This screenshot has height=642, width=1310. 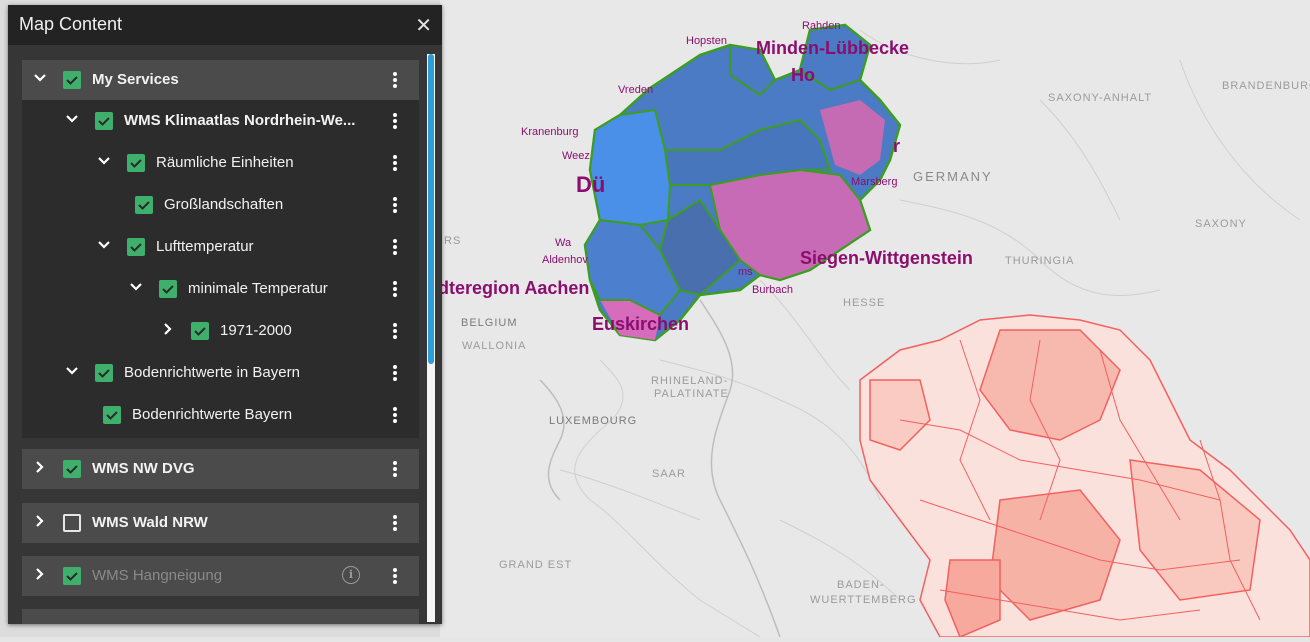 I want to click on checkbox-bodenrichtwerte-bayern, so click(x=112, y=415).